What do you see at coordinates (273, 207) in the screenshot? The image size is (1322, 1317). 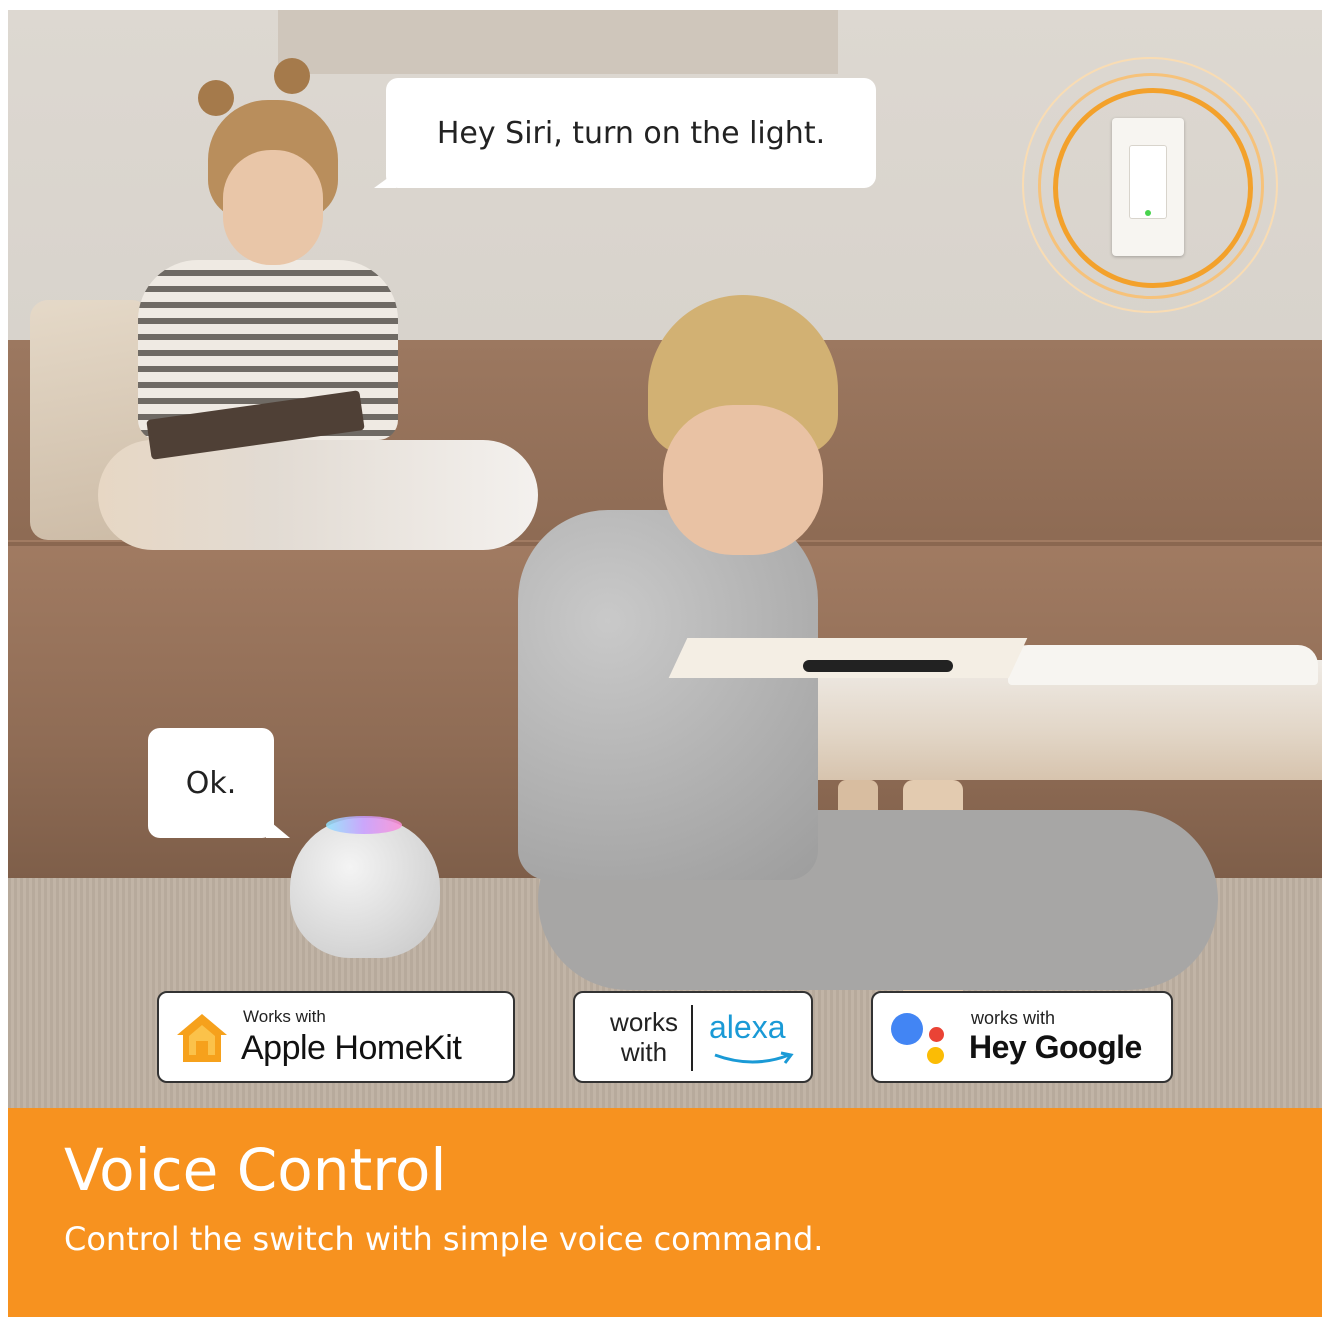 I see `girl-face` at bounding box center [273, 207].